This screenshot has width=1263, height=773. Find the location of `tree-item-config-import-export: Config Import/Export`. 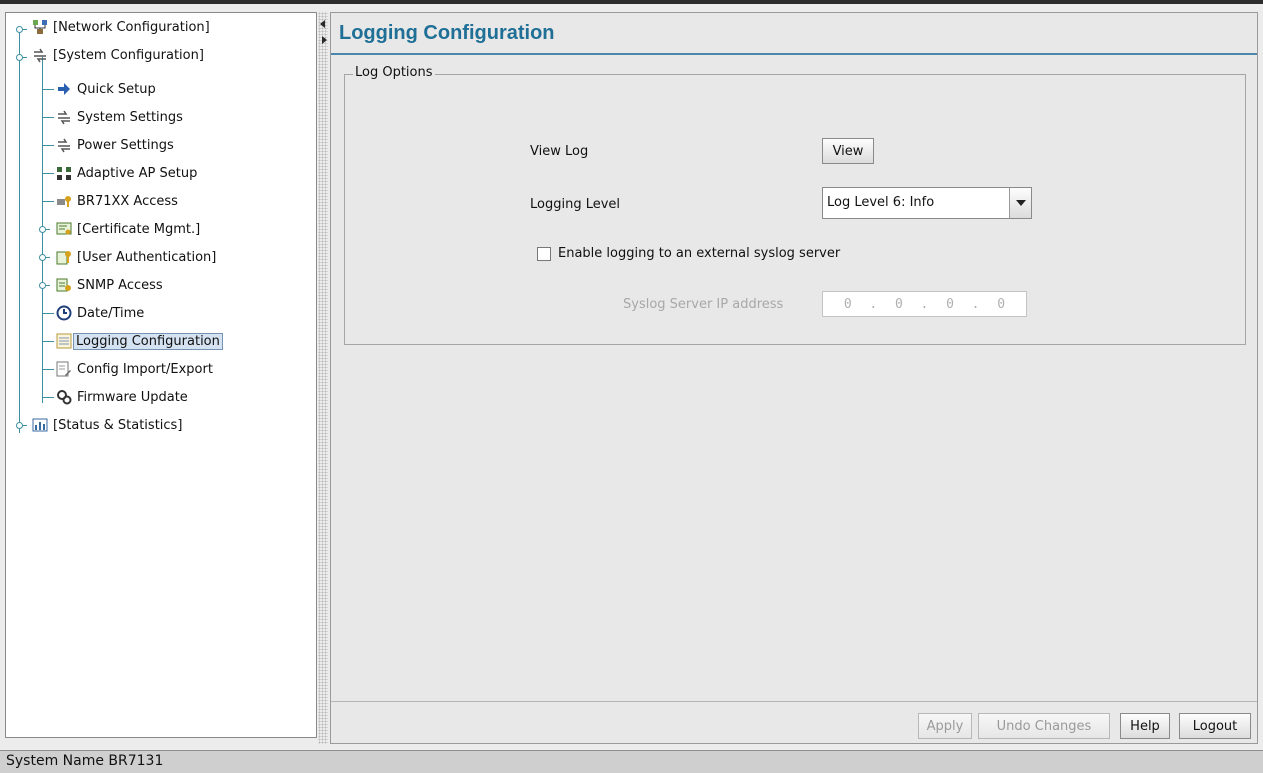

tree-item-config-import-export: Config Import/Export is located at coordinates (135, 369).